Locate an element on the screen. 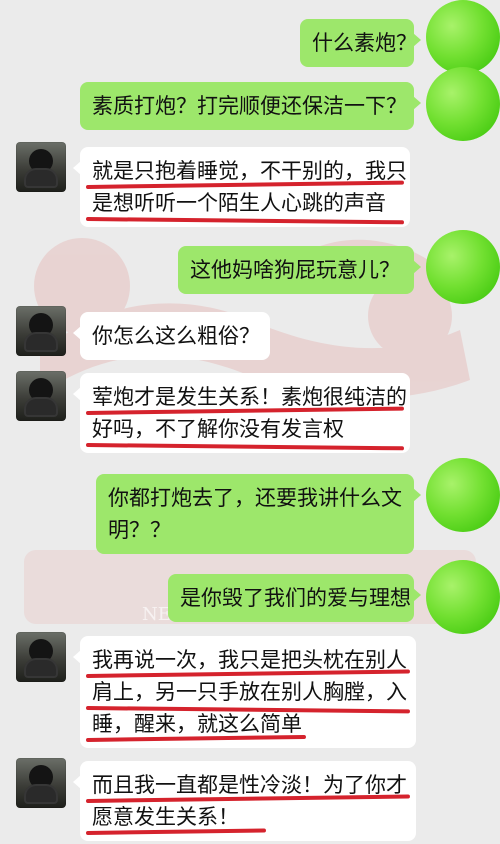 The height and width of the screenshot is (844, 500). message-bubble: 素质打炮？打完顺便还保洁一下？ is located at coordinates (250, 106).